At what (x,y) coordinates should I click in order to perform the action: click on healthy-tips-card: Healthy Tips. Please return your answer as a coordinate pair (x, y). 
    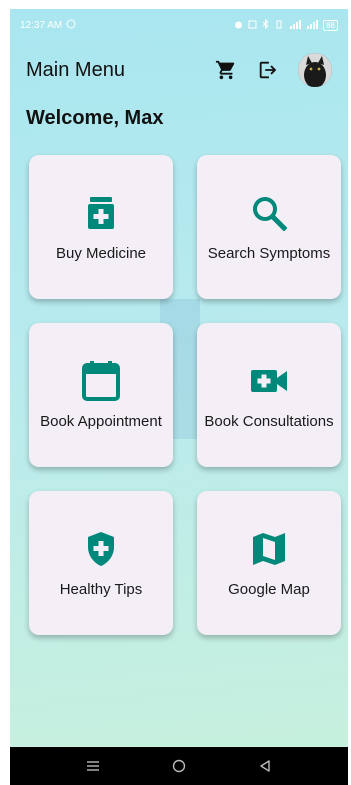
    Looking at the image, I should click on (101, 563).